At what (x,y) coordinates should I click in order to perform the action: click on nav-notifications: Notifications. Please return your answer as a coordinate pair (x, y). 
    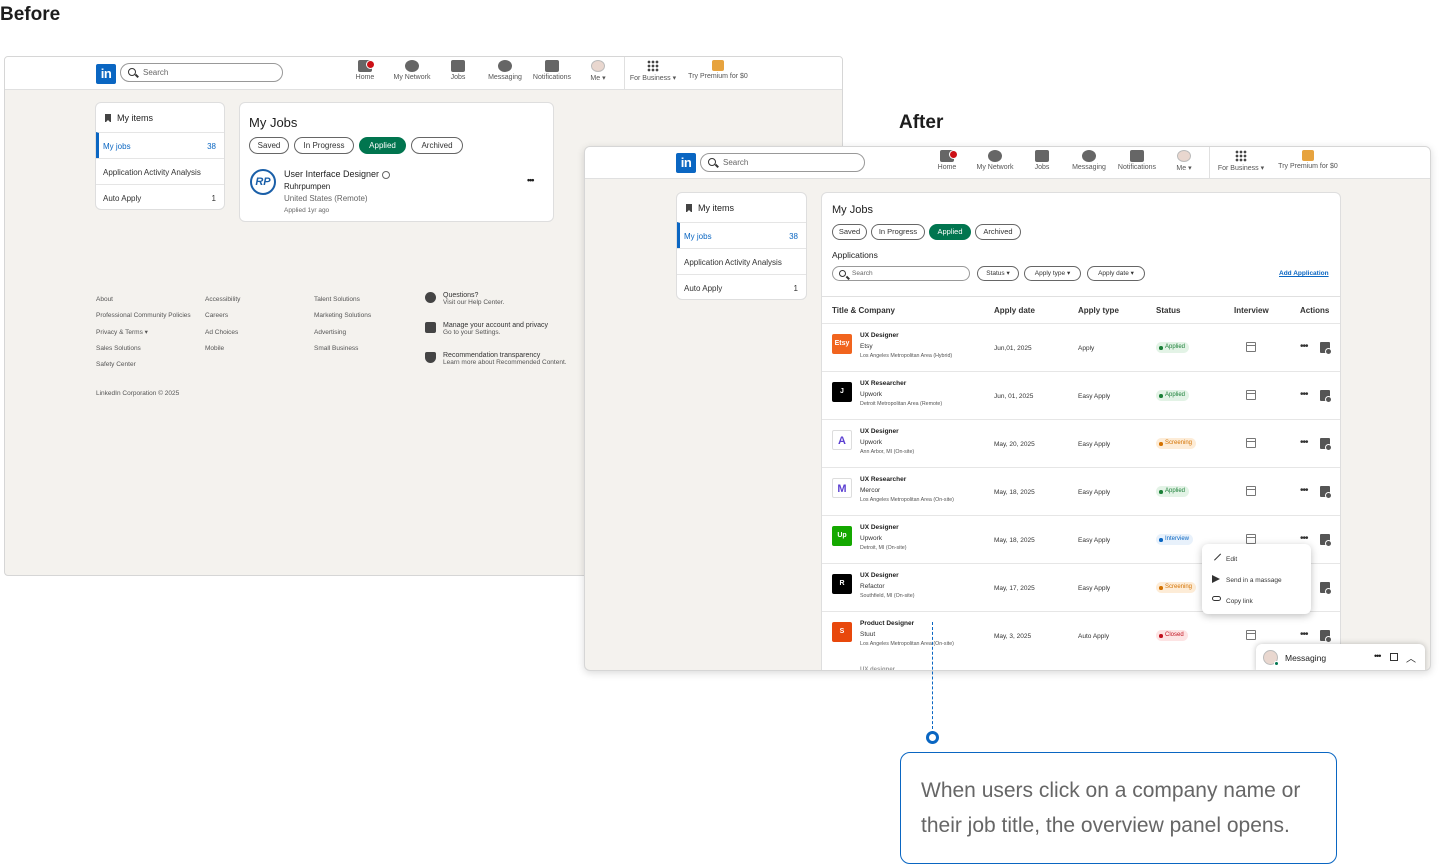
    Looking at the image, I should click on (552, 70).